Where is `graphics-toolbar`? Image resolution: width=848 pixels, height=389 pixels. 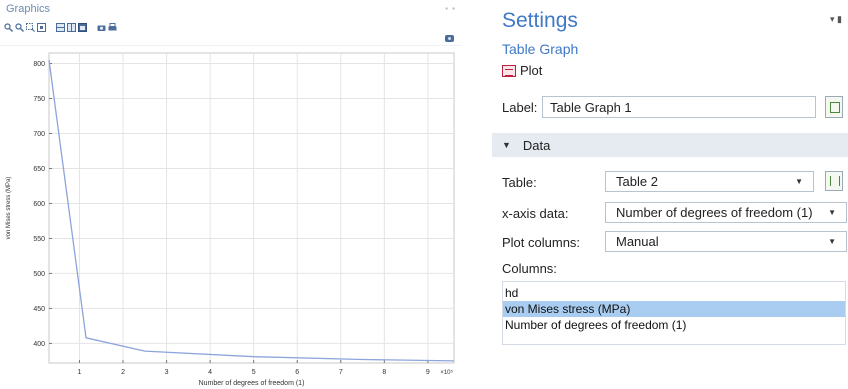
graphics-toolbar is located at coordinates (60, 24).